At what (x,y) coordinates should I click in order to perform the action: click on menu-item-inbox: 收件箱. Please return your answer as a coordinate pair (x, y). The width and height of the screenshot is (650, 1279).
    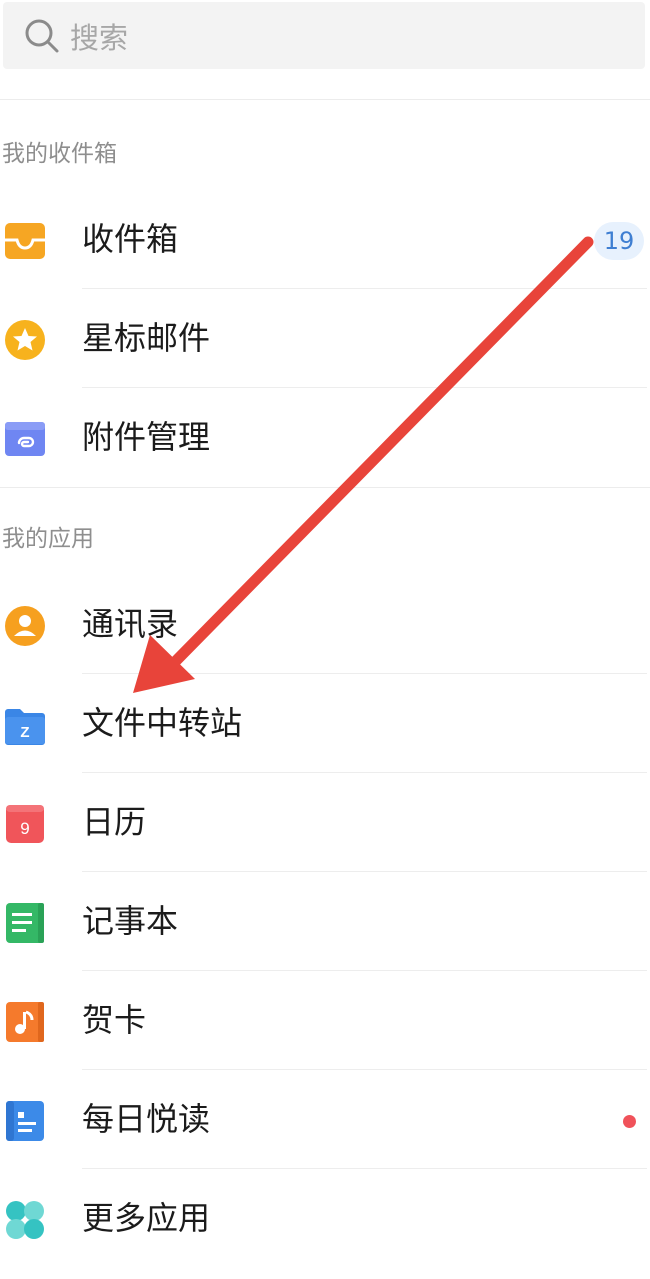
    Looking at the image, I should click on (325, 239).